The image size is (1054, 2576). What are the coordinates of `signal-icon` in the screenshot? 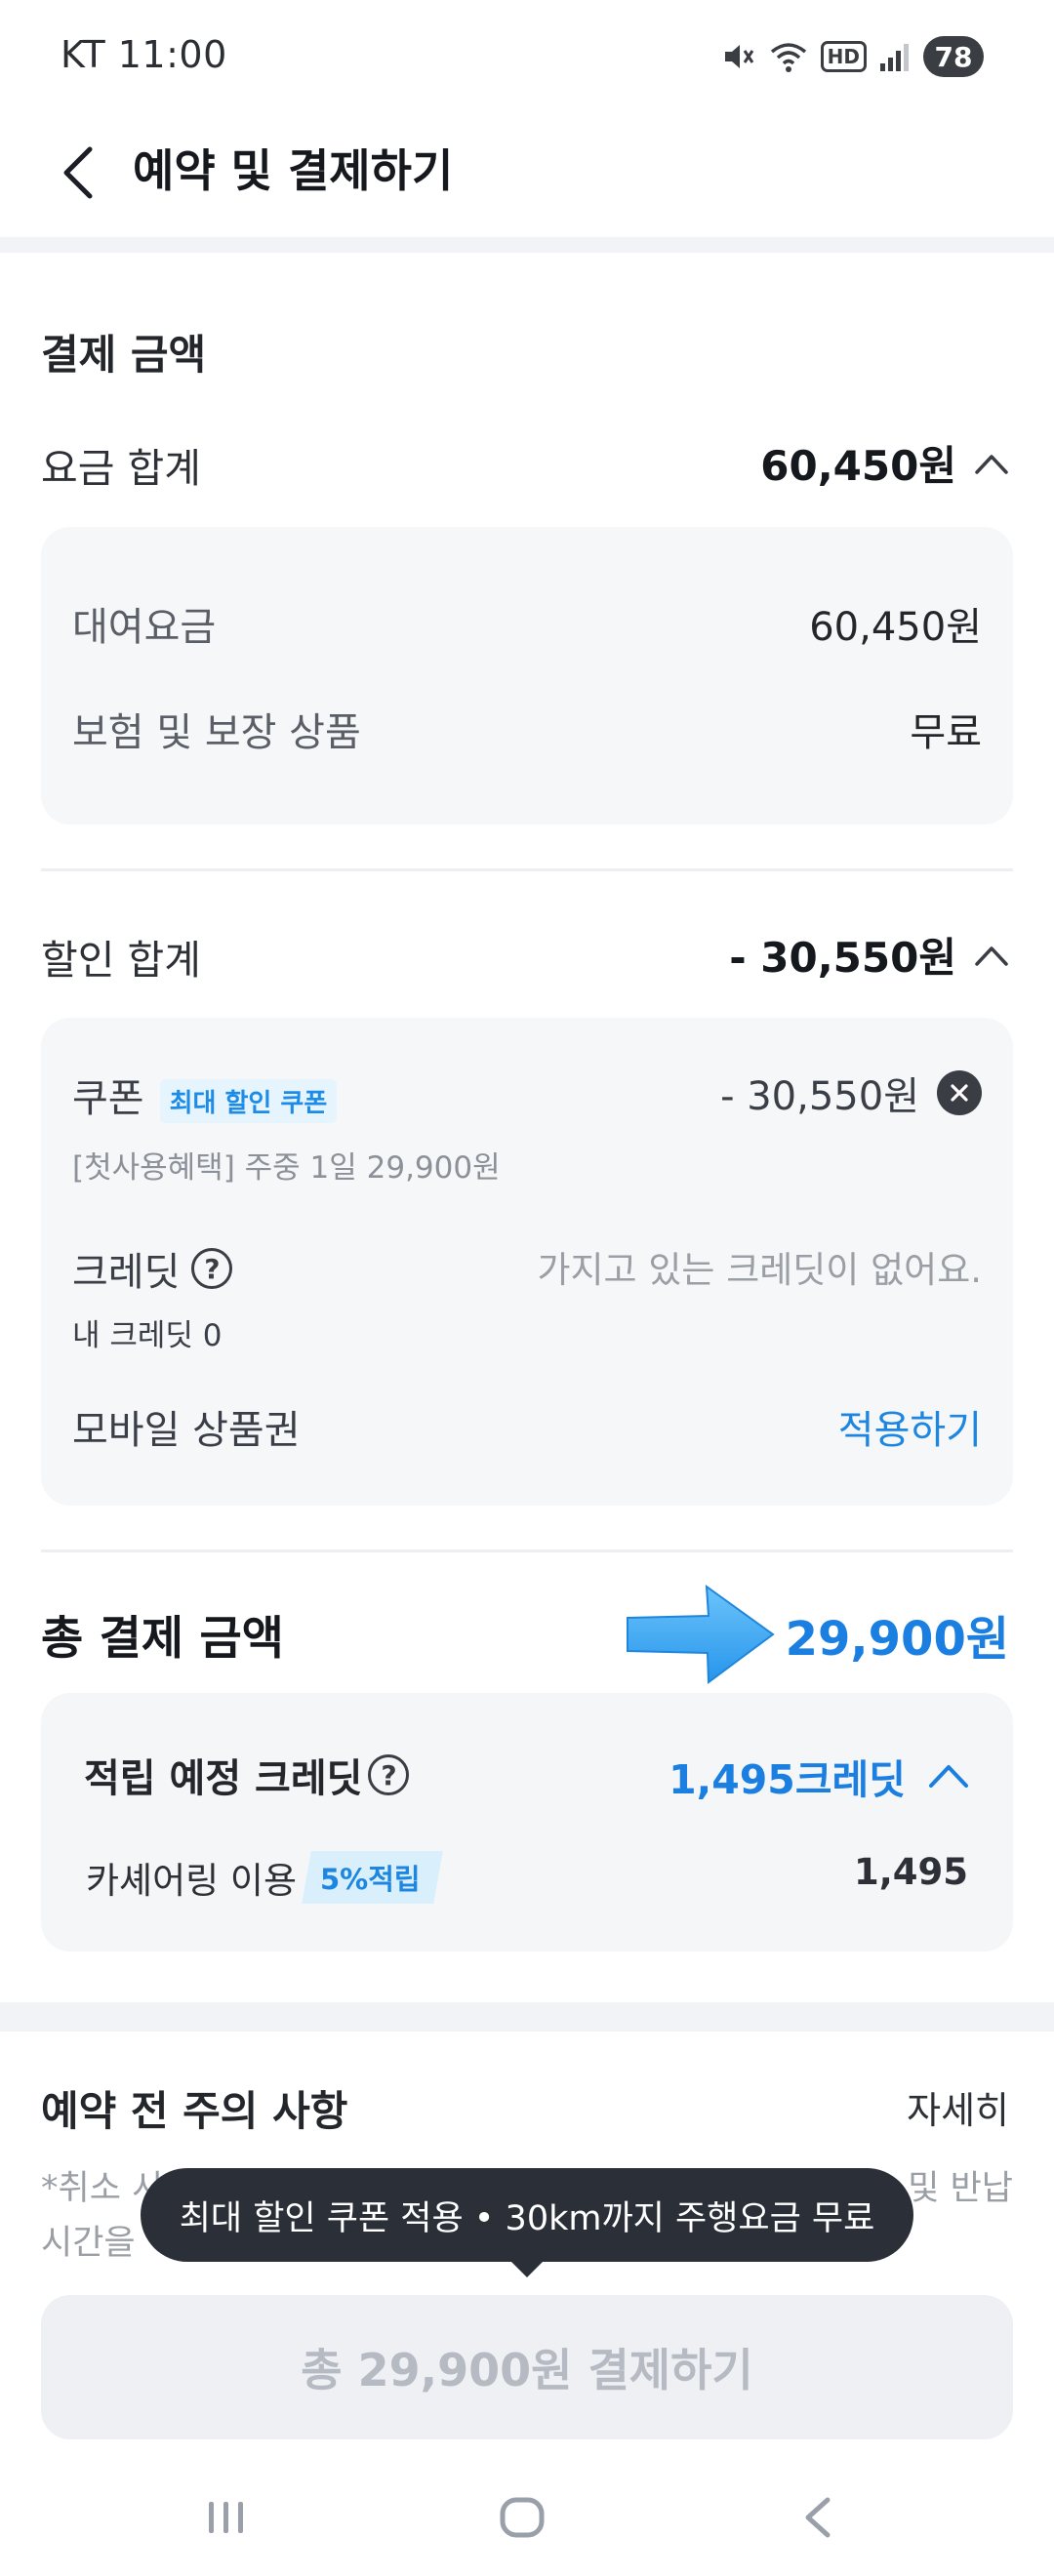 It's located at (895, 56).